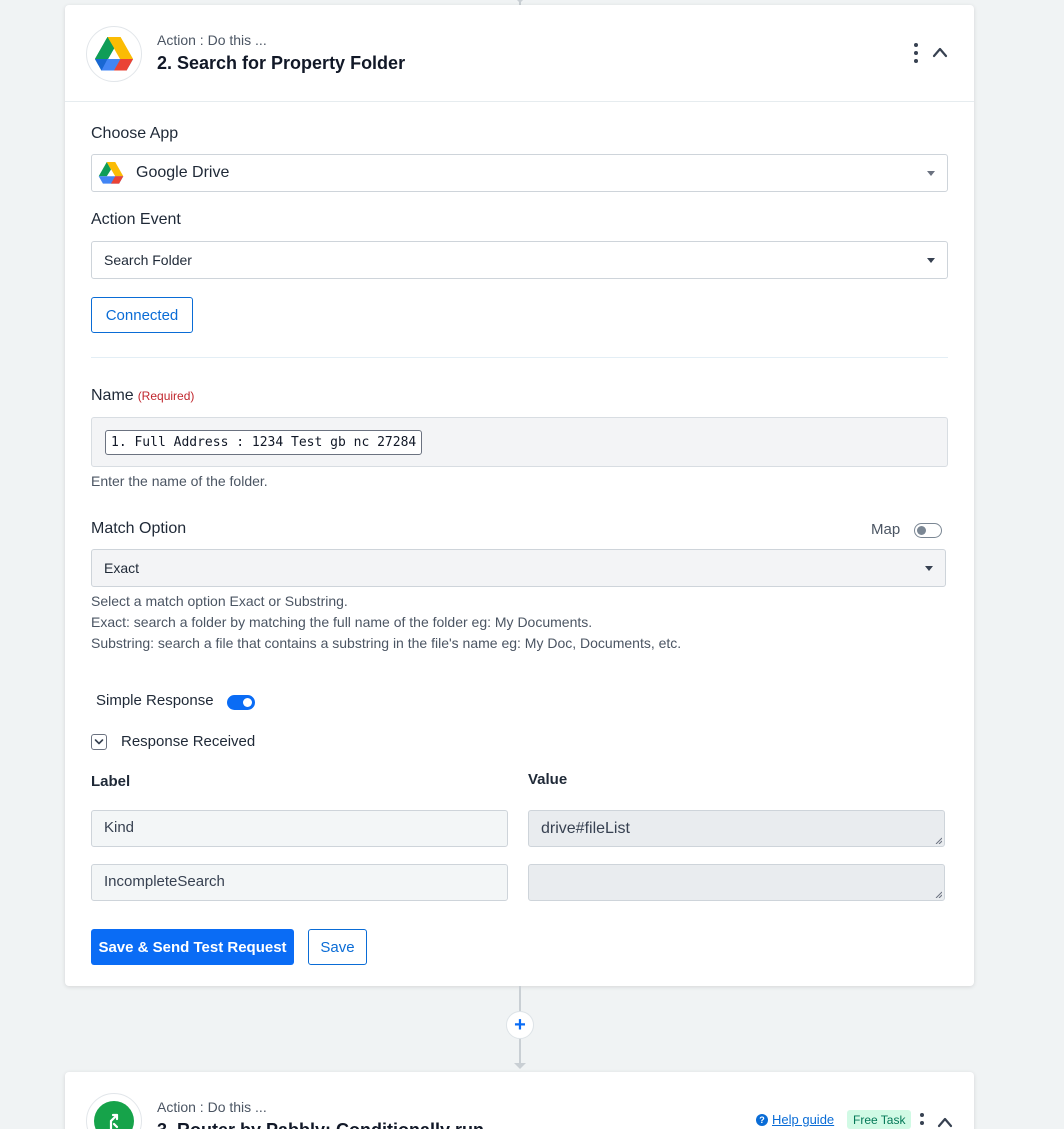 This screenshot has height=1129, width=1064. I want to click on save-and-send-test-button: Save & Send Test Request, so click(192, 947).